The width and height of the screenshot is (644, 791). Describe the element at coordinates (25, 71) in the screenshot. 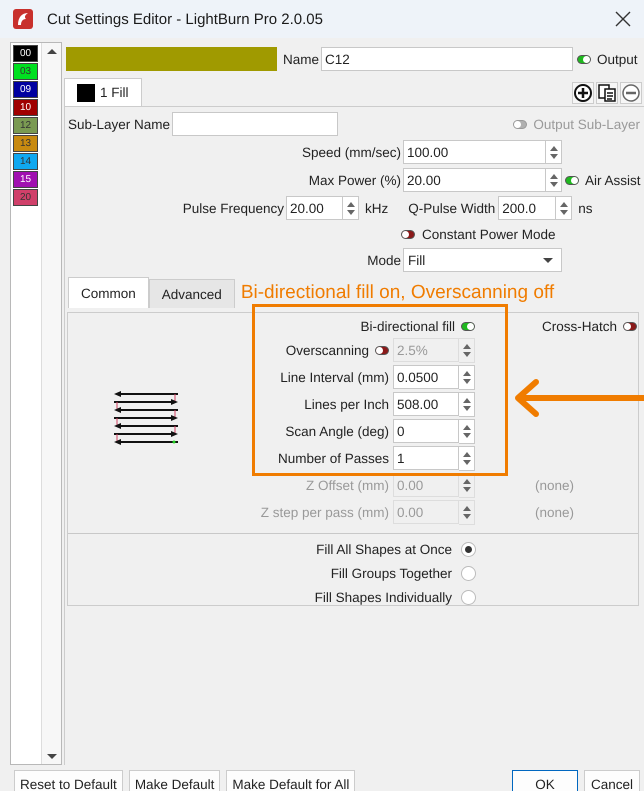

I see `layer-swatch: 03` at that location.